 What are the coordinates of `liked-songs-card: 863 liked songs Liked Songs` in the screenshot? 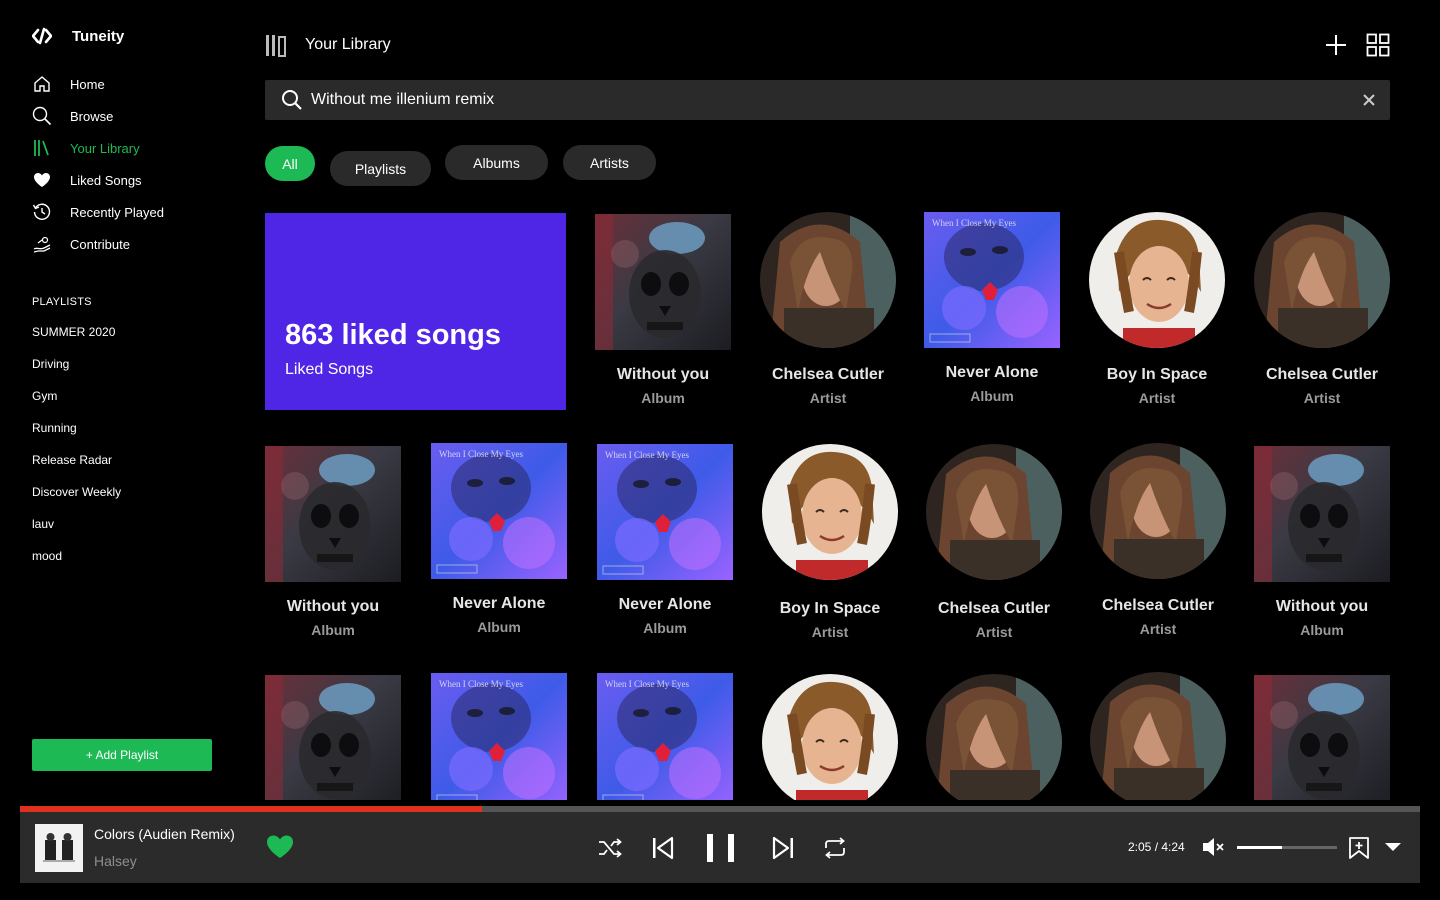 It's located at (415, 311).